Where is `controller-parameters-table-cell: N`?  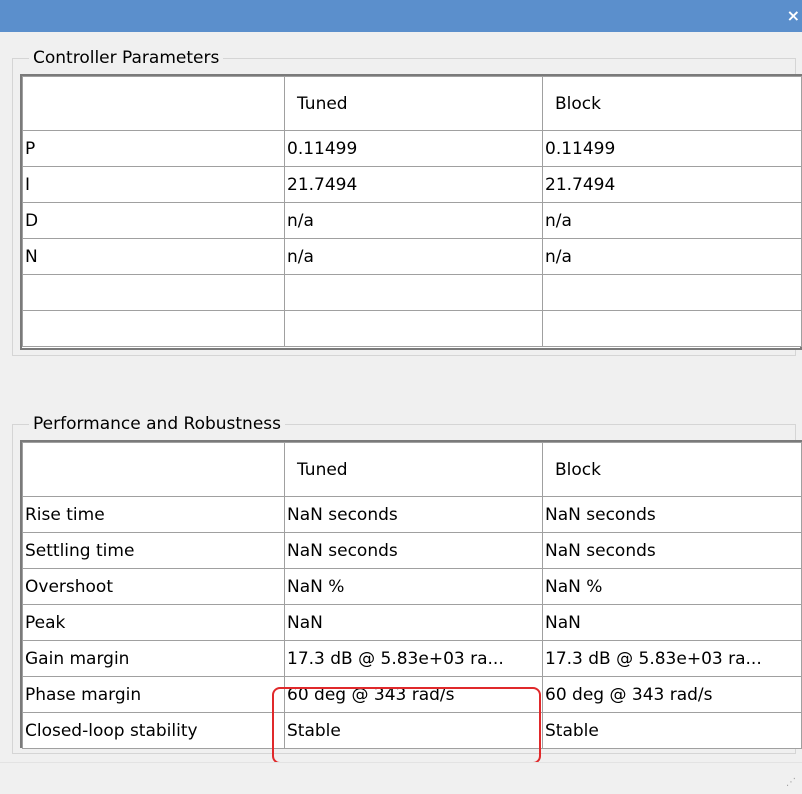
controller-parameters-table-cell: N is located at coordinates (153, 256).